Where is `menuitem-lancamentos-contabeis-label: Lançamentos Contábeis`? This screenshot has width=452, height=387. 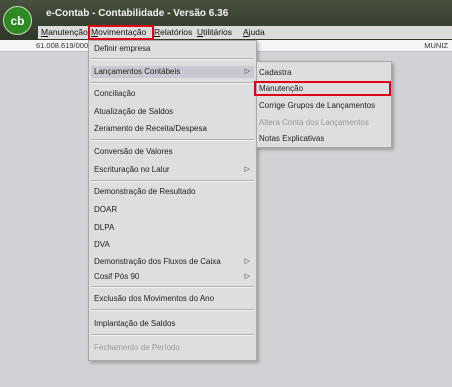
menuitem-lancamentos-contabeis-label: Lançamentos Contábeis is located at coordinates (137, 71).